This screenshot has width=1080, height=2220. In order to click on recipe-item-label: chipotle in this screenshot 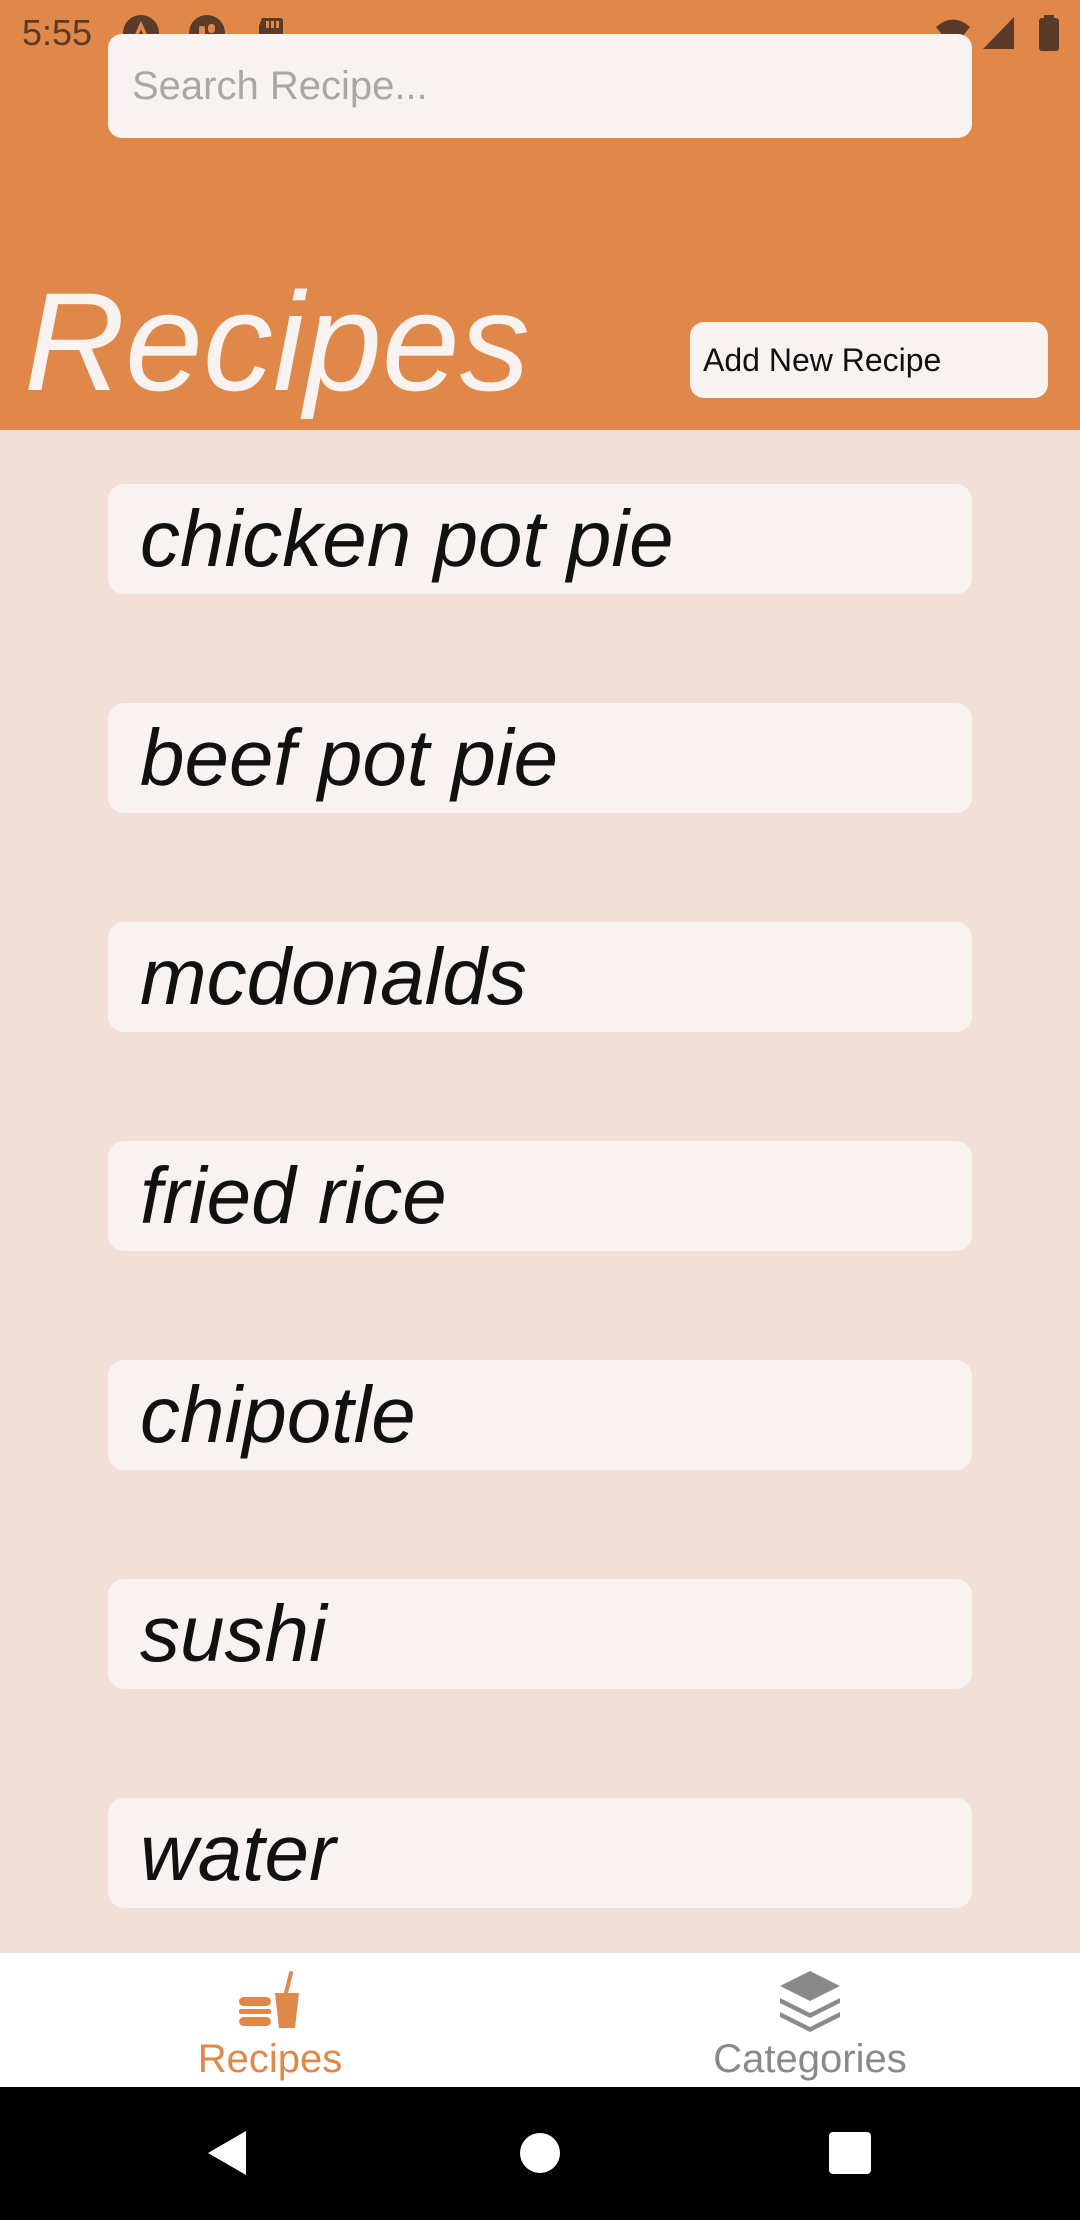, I will do `click(278, 1414)`.